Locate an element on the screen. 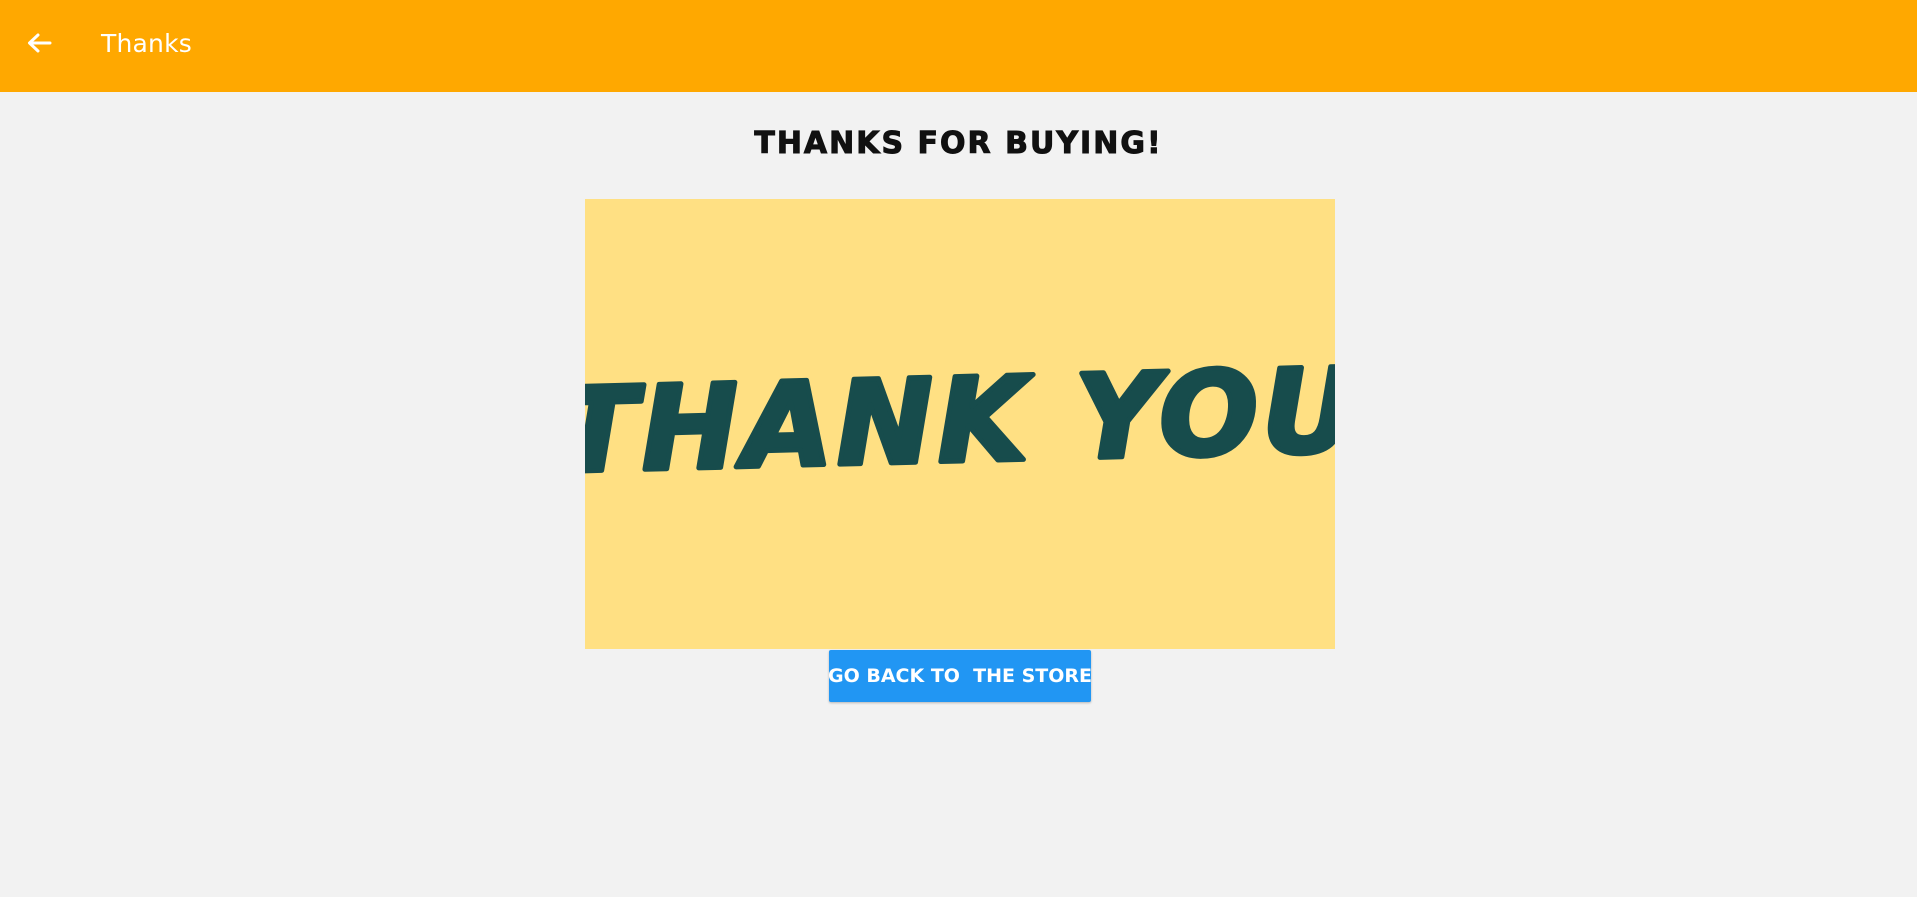 This screenshot has width=1917, height=897. page-title: Thanks is located at coordinates (146, 43).